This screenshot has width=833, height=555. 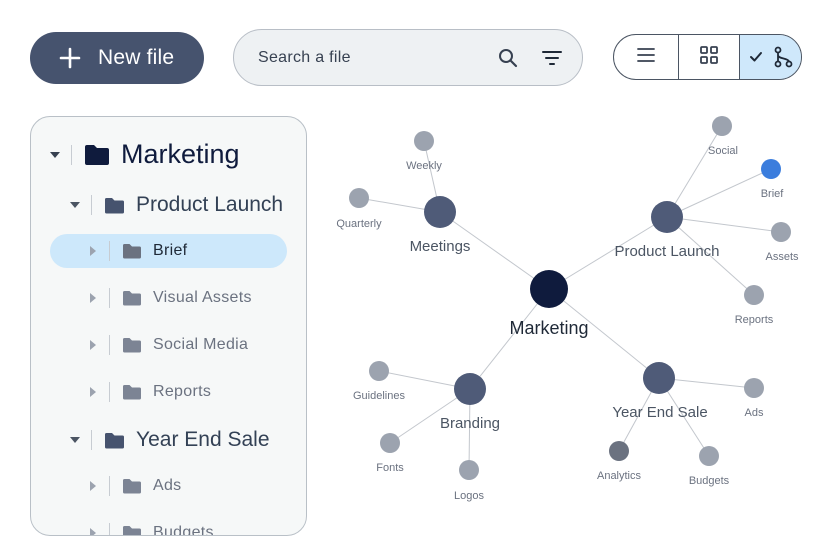 What do you see at coordinates (182, 391) in the screenshot?
I see `tree-item-label: Reports` at bounding box center [182, 391].